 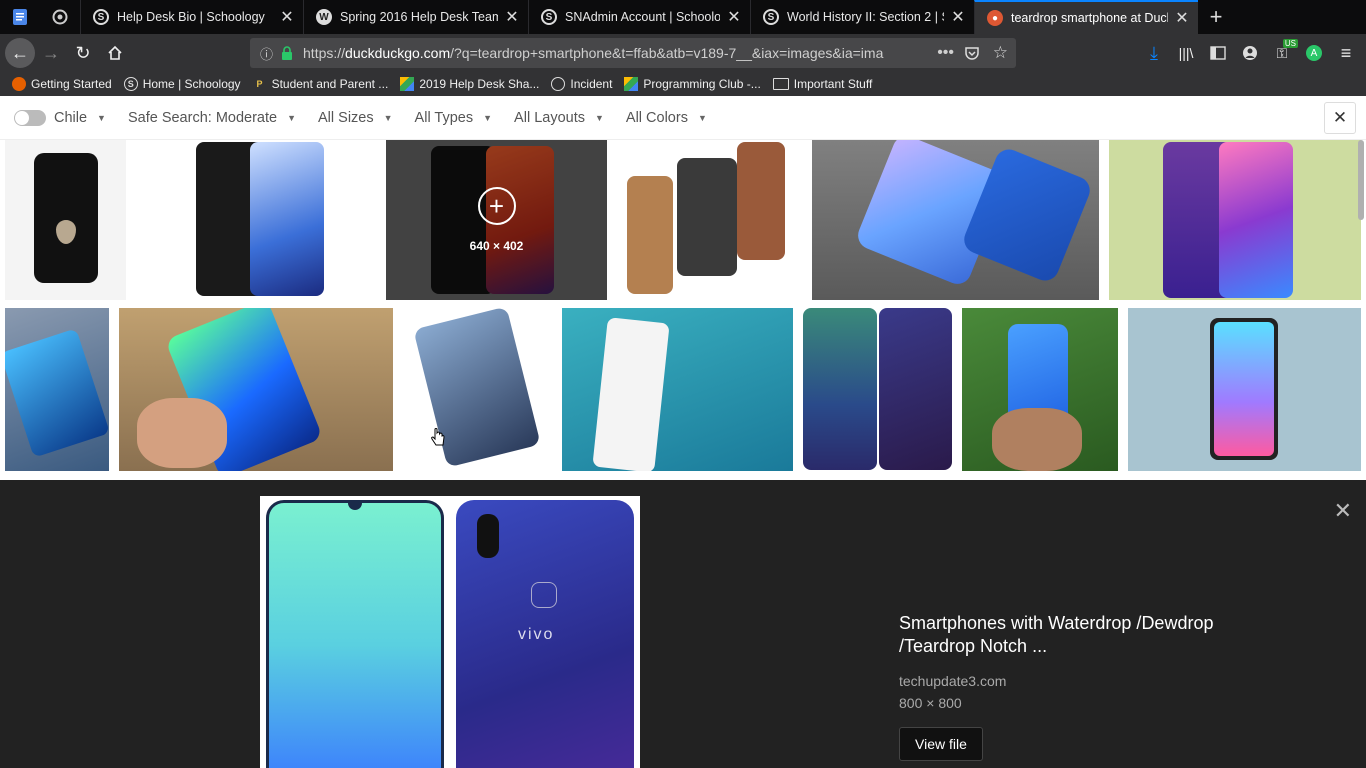 I want to click on home-button, so click(x=115, y=53).